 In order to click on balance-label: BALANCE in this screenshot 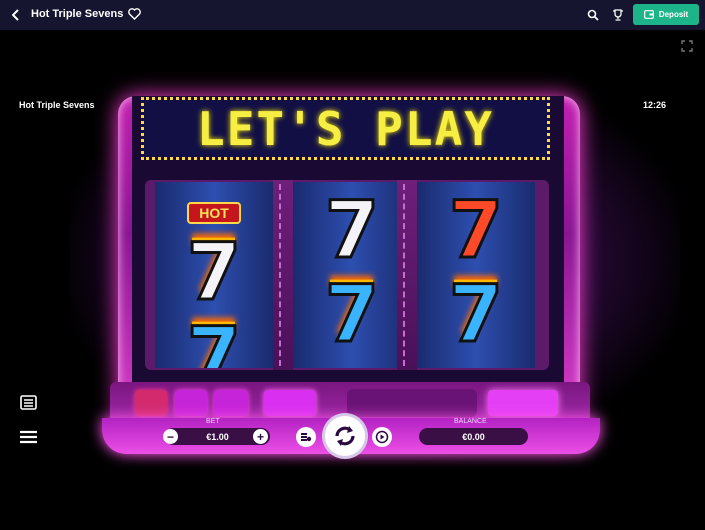, I will do `click(470, 421)`.